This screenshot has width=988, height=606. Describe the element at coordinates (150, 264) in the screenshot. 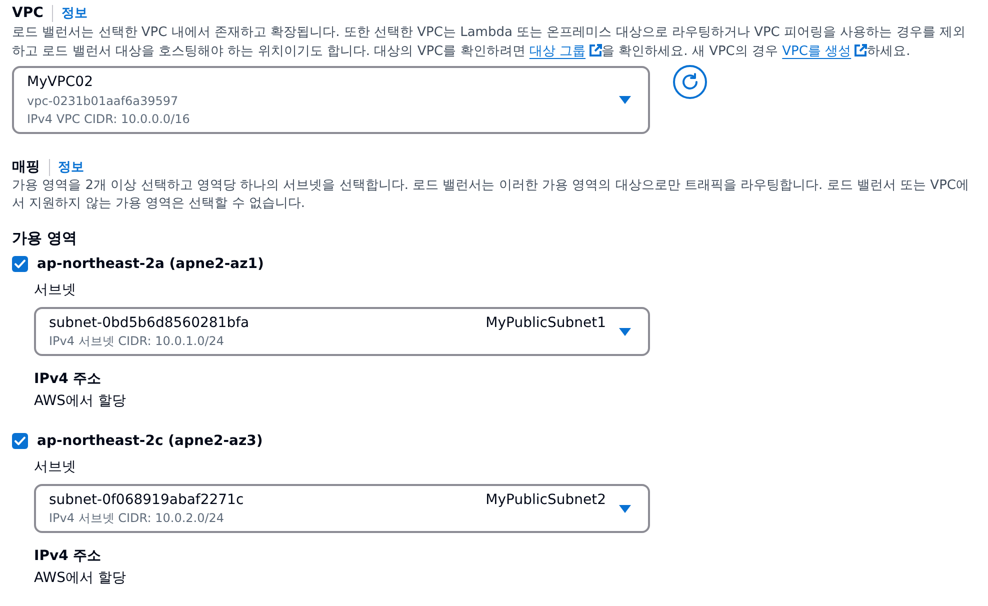

I see `availability-zone-name: ap-northeast-2a (apne2-az1)` at that location.